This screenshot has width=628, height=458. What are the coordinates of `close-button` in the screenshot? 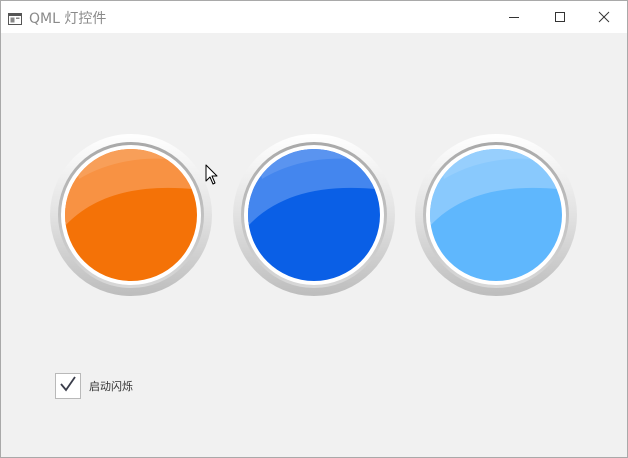 It's located at (604, 17).